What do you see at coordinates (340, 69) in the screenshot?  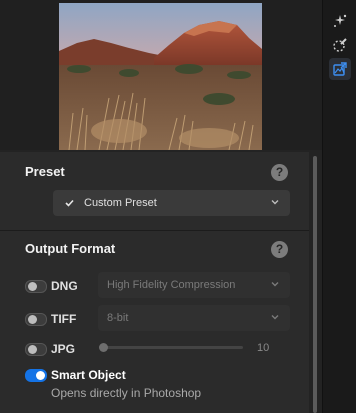 I see `export-image-icon` at bounding box center [340, 69].